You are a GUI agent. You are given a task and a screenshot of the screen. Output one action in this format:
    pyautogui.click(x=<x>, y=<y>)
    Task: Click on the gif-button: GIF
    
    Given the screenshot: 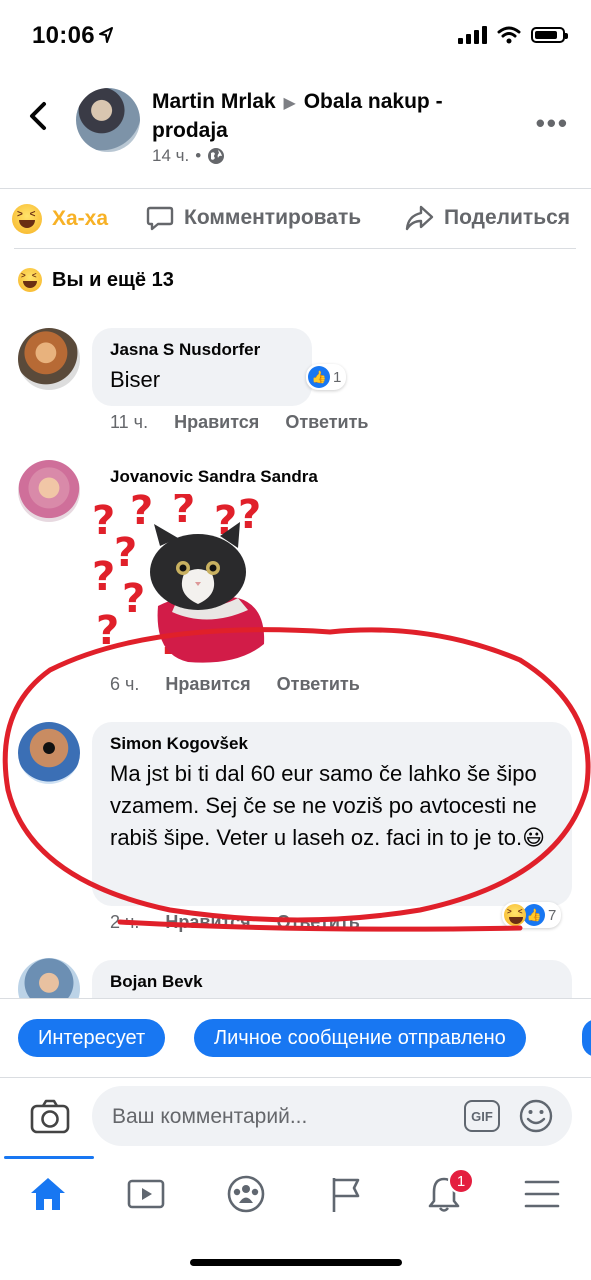 What is the action you would take?
    pyautogui.click(x=482, y=1116)
    